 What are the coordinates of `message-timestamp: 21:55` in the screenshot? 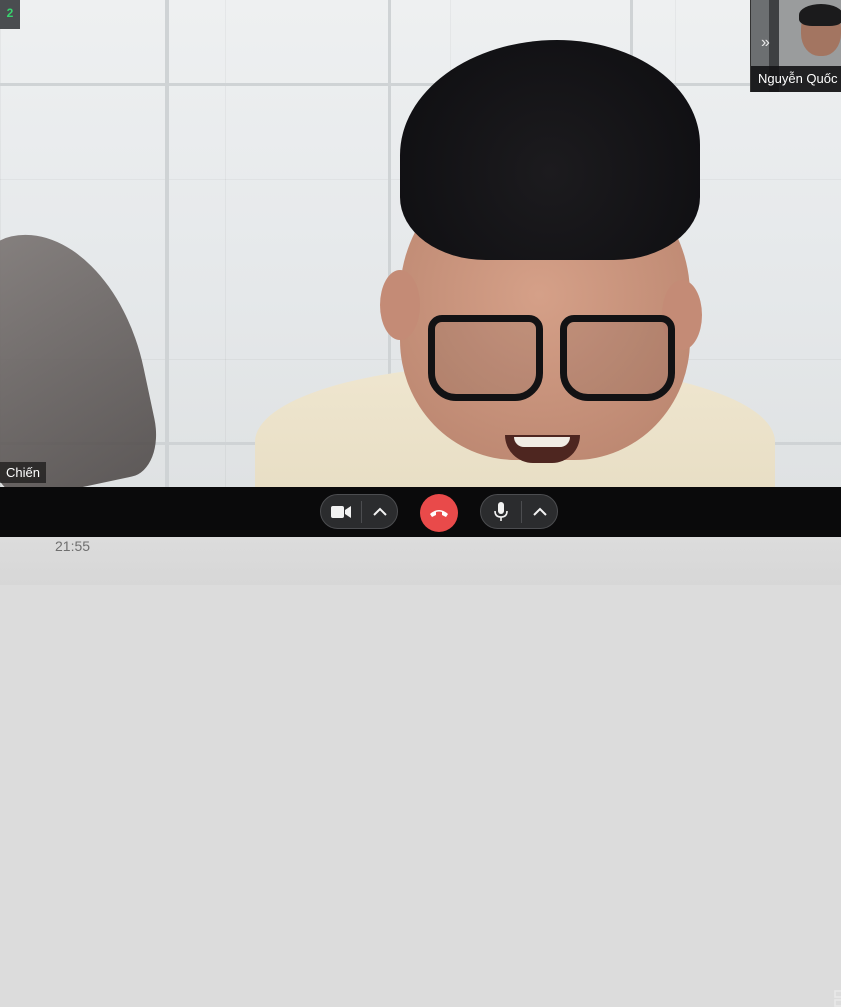 It's located at (73, 546).